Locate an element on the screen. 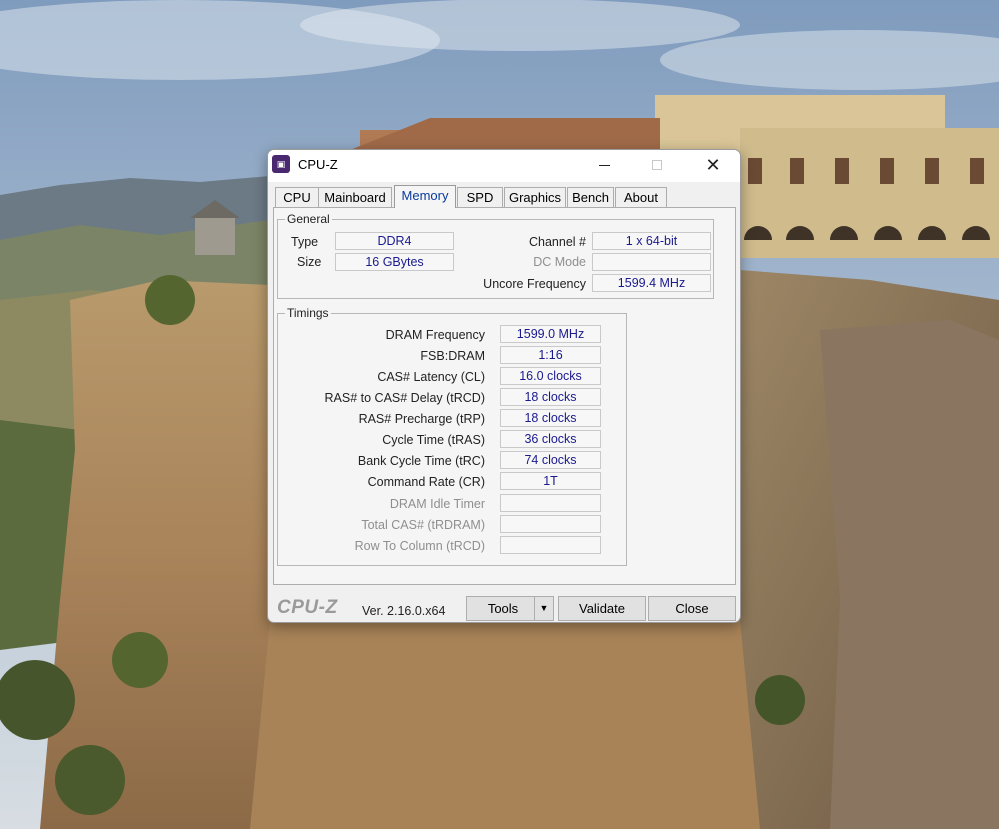 The height and width of the screenshot is (829, 999). cas-latency-value: 16.0 clocks is located at coordinates (550, 376).